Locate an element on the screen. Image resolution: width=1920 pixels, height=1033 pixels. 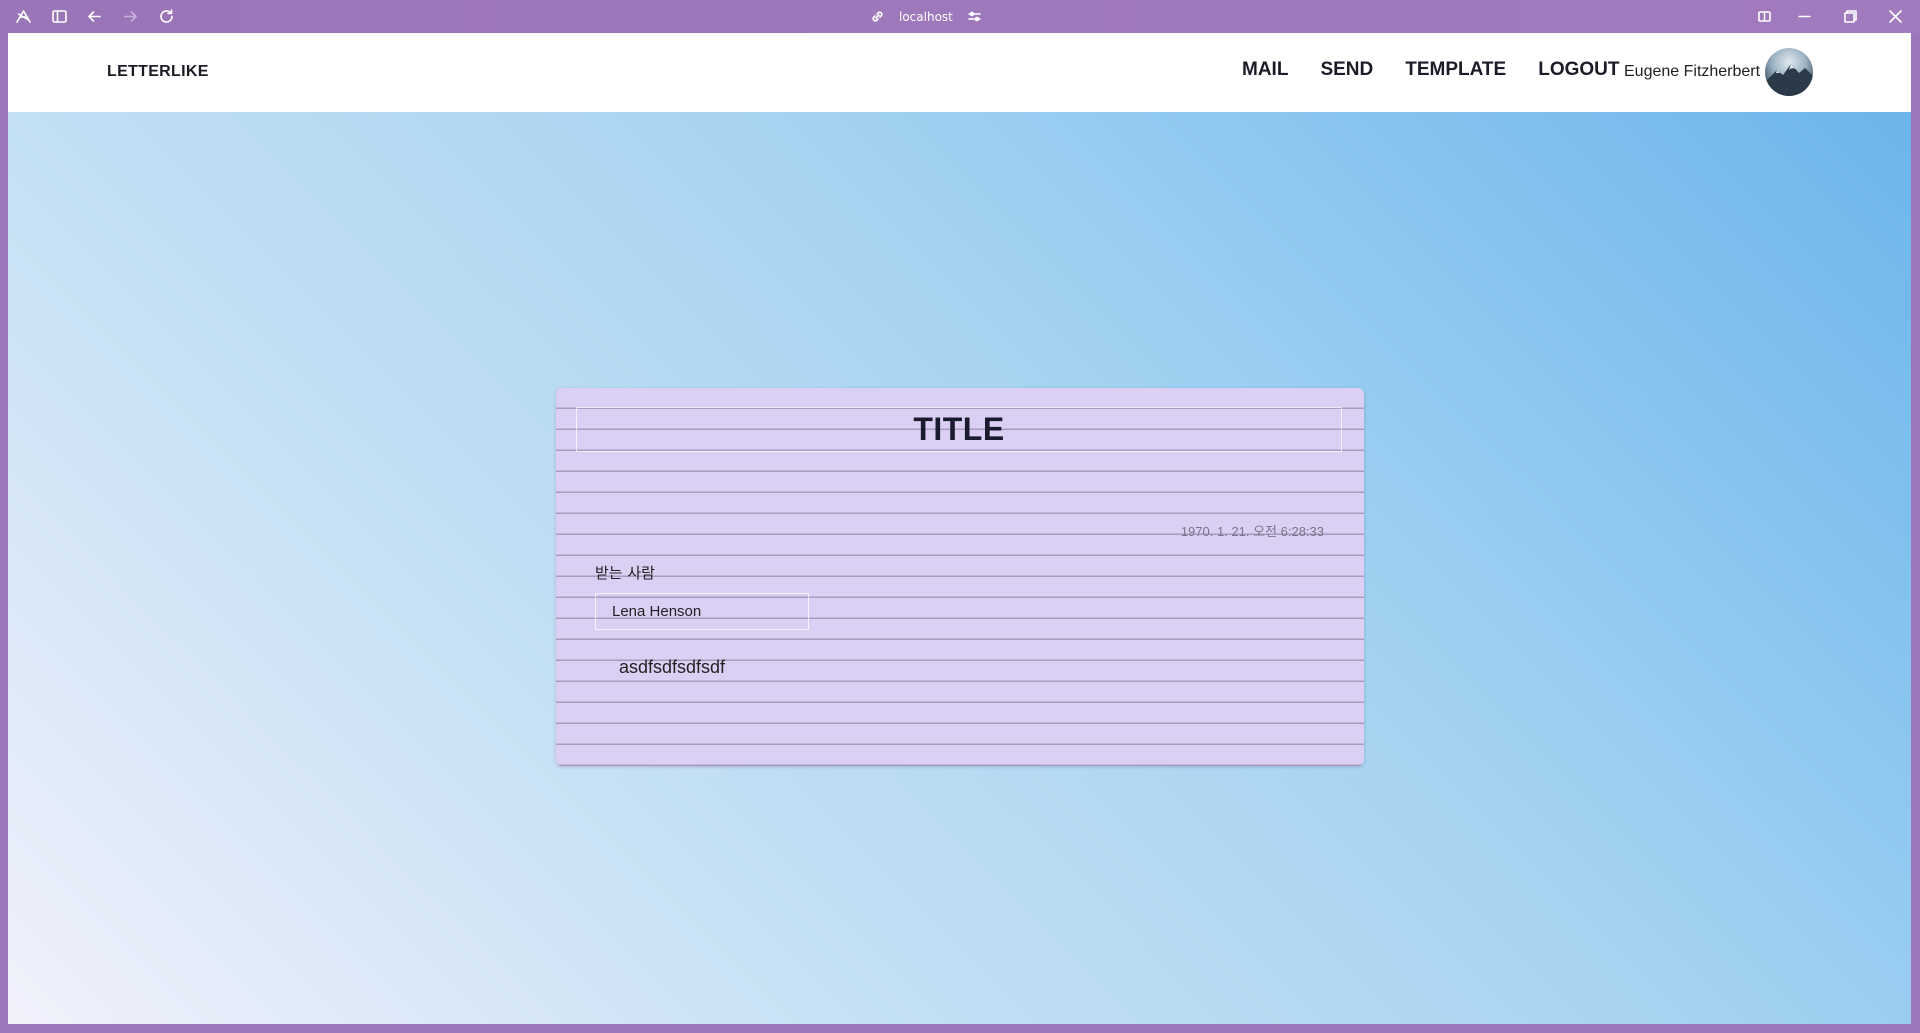
back-icon is located at coordinates (94, 16).